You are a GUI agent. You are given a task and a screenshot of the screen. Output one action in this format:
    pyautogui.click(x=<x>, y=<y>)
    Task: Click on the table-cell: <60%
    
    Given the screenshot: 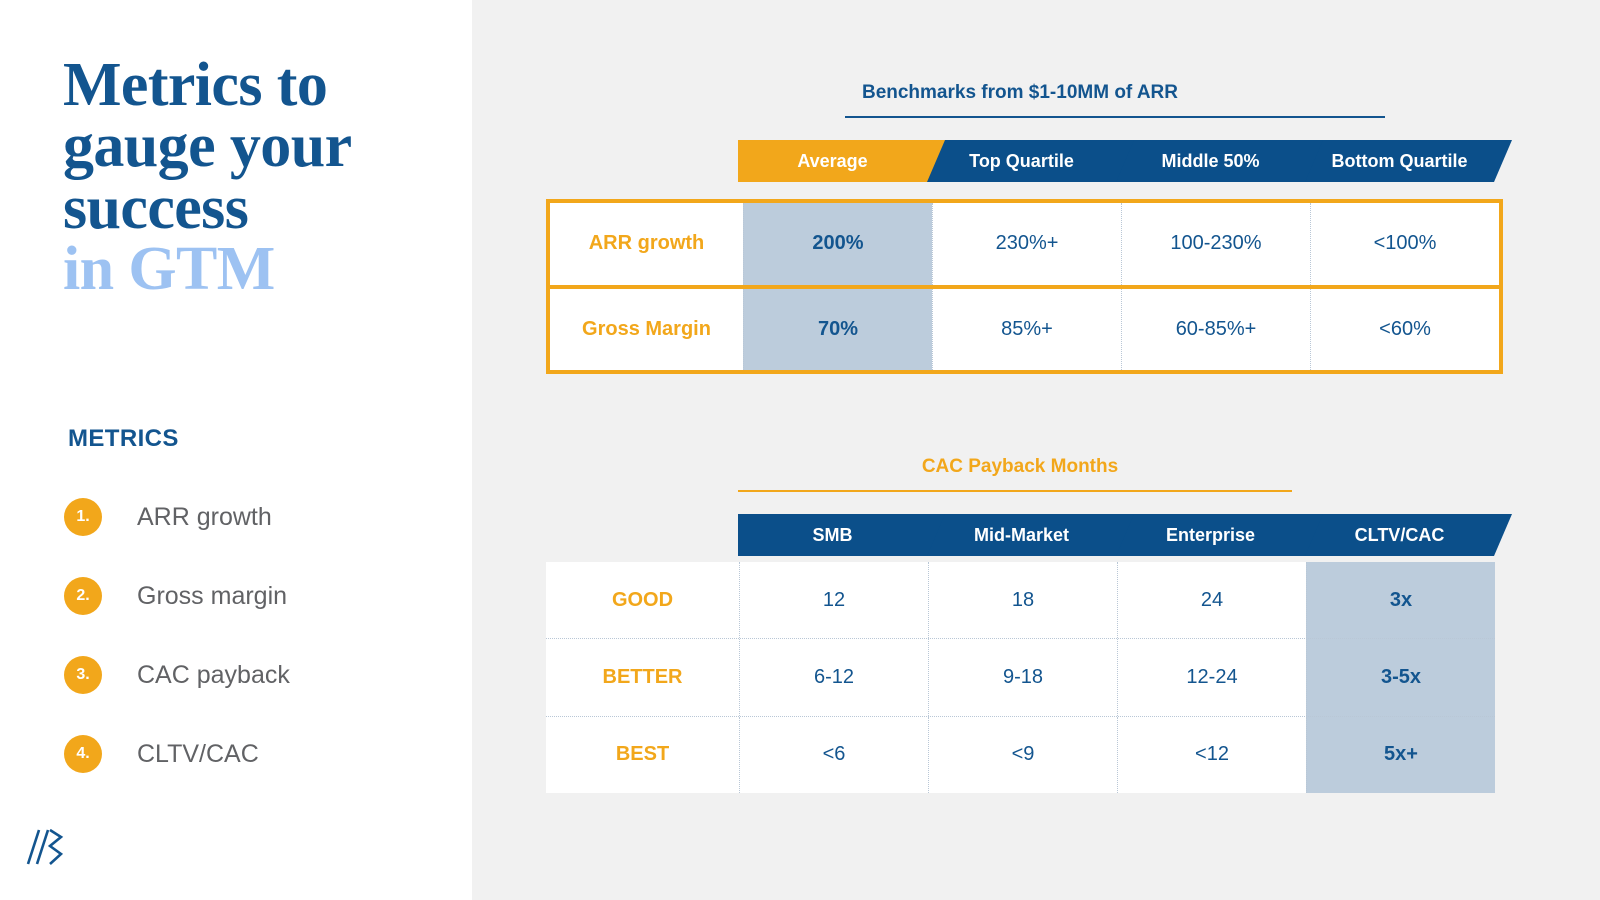 What is the action you would take?
    pyautogui.click(x=1404, y=329)
    